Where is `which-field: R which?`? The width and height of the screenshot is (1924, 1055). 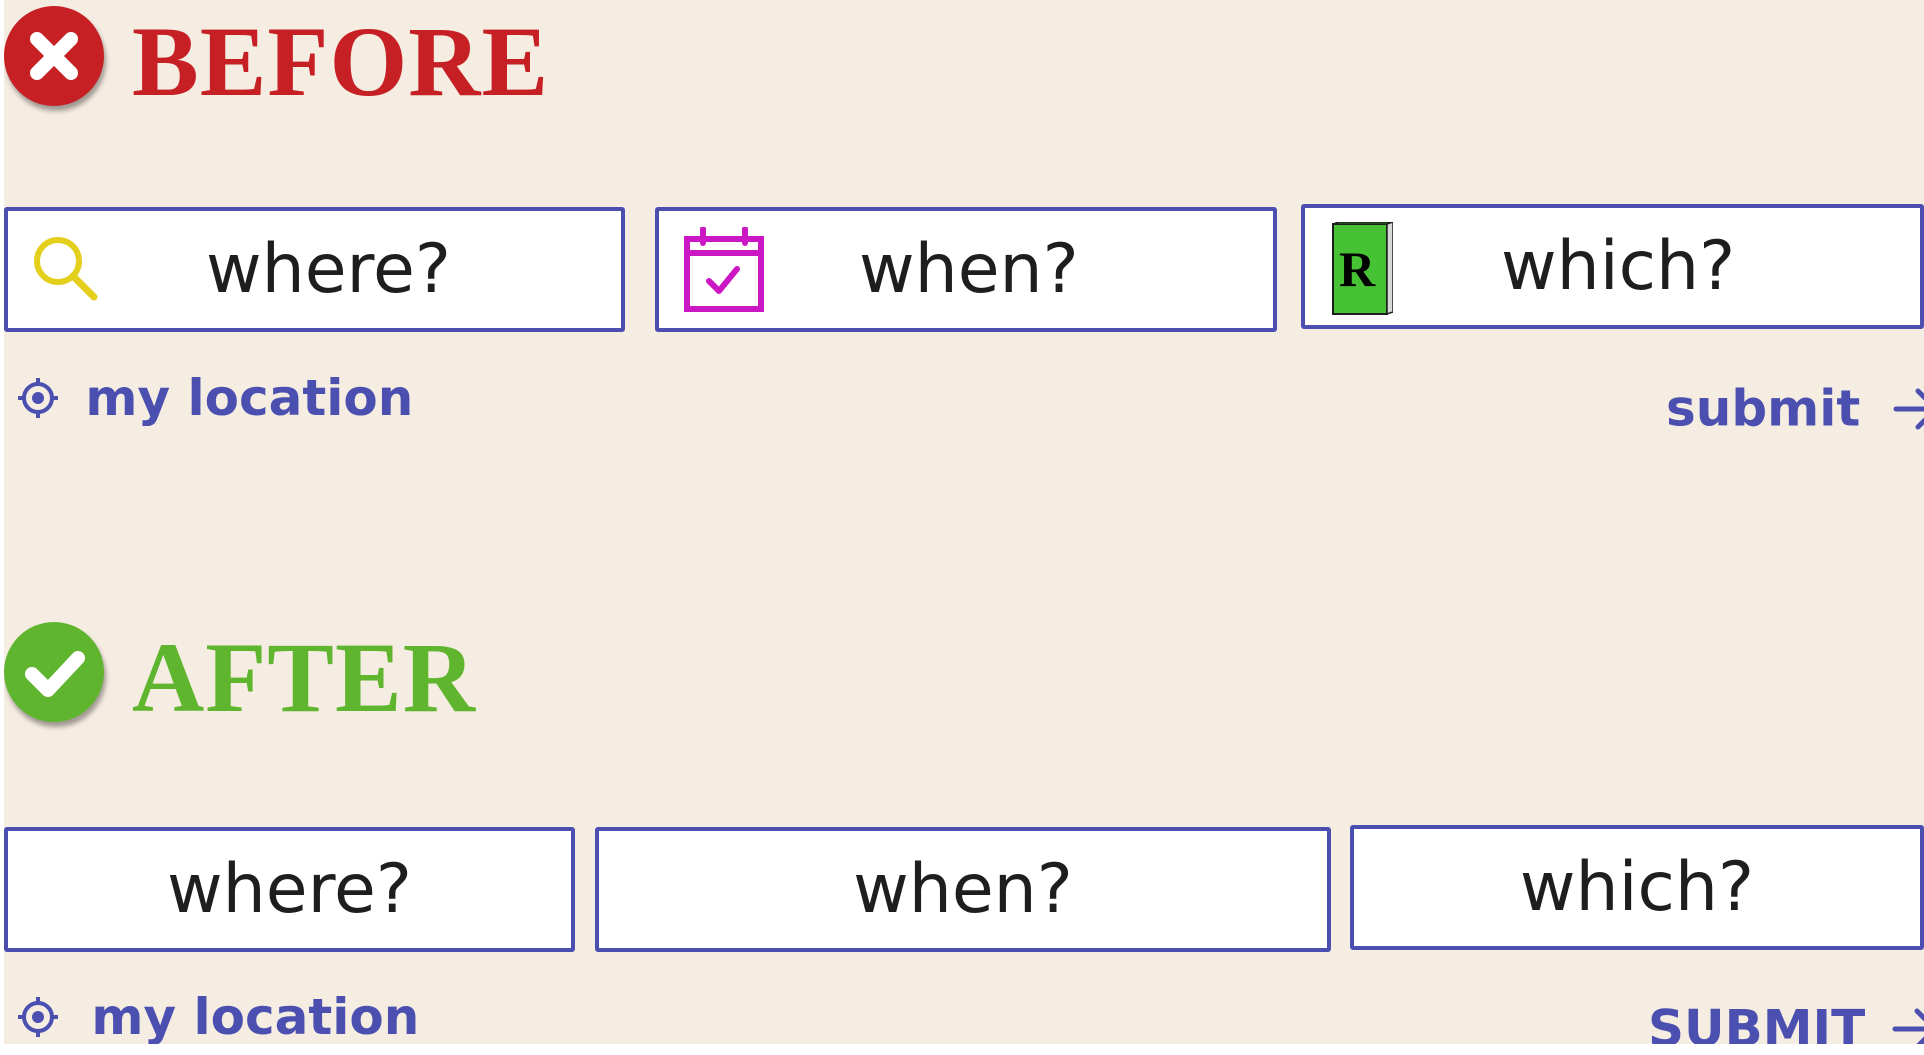
which-field: R which? is located at coordinates (1612, 266).